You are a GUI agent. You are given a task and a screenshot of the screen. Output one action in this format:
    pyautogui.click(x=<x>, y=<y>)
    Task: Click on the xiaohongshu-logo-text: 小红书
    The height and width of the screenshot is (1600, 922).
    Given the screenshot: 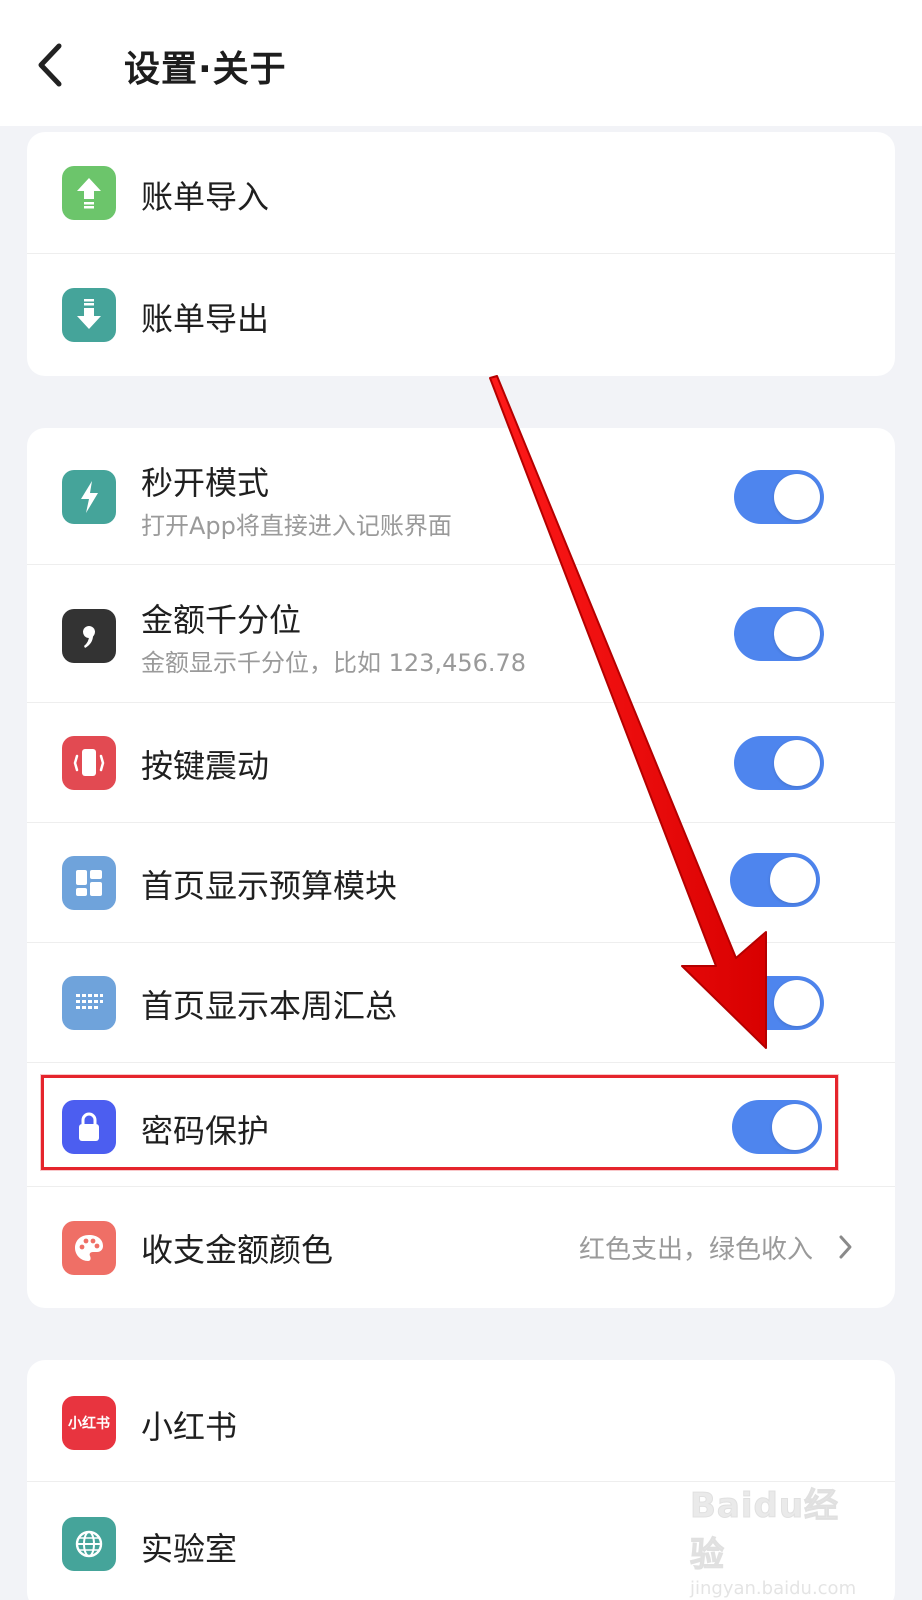 What is the action you would take?
    pyautogui.click(x=89, y=1424)
    